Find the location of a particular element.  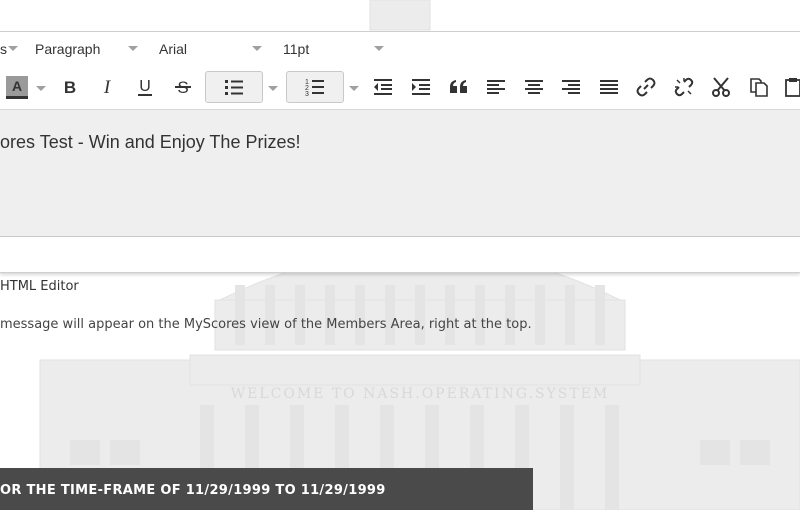

link-icon is located at coordinates (646, 87).